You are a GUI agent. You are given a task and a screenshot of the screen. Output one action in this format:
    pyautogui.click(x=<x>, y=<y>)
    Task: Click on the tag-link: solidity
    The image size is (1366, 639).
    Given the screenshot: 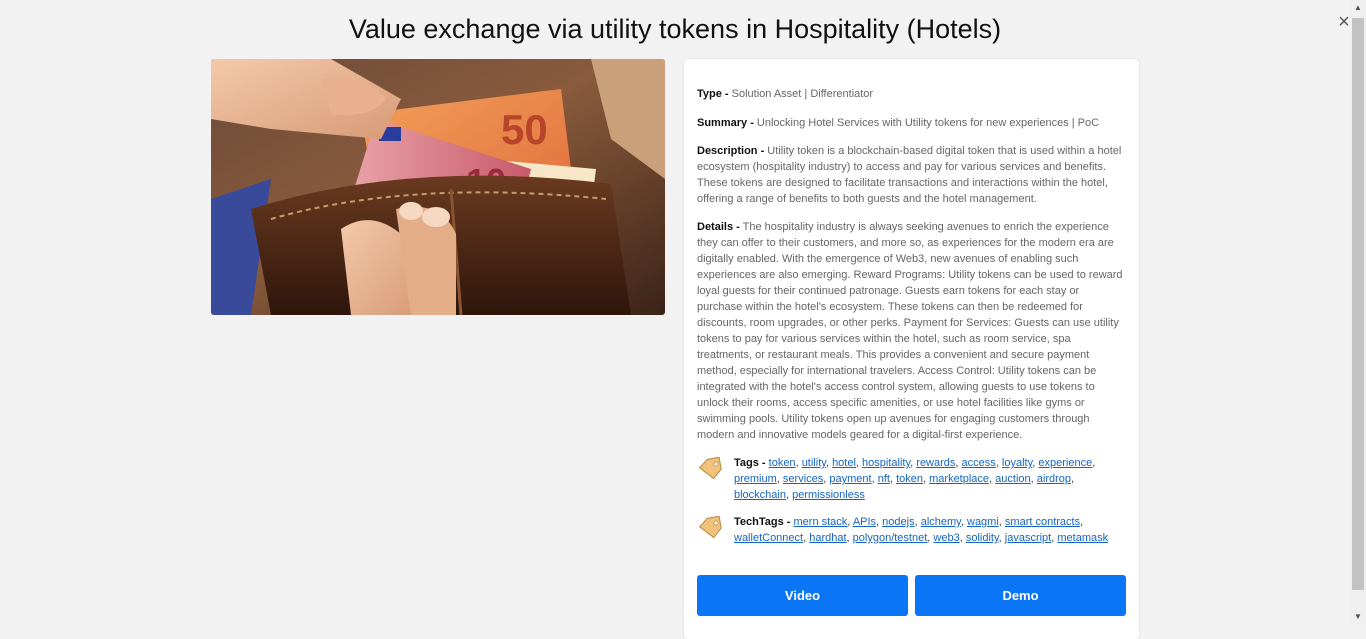 What is the action you would take?
    pyautogui.click(x=982, y=538)
    